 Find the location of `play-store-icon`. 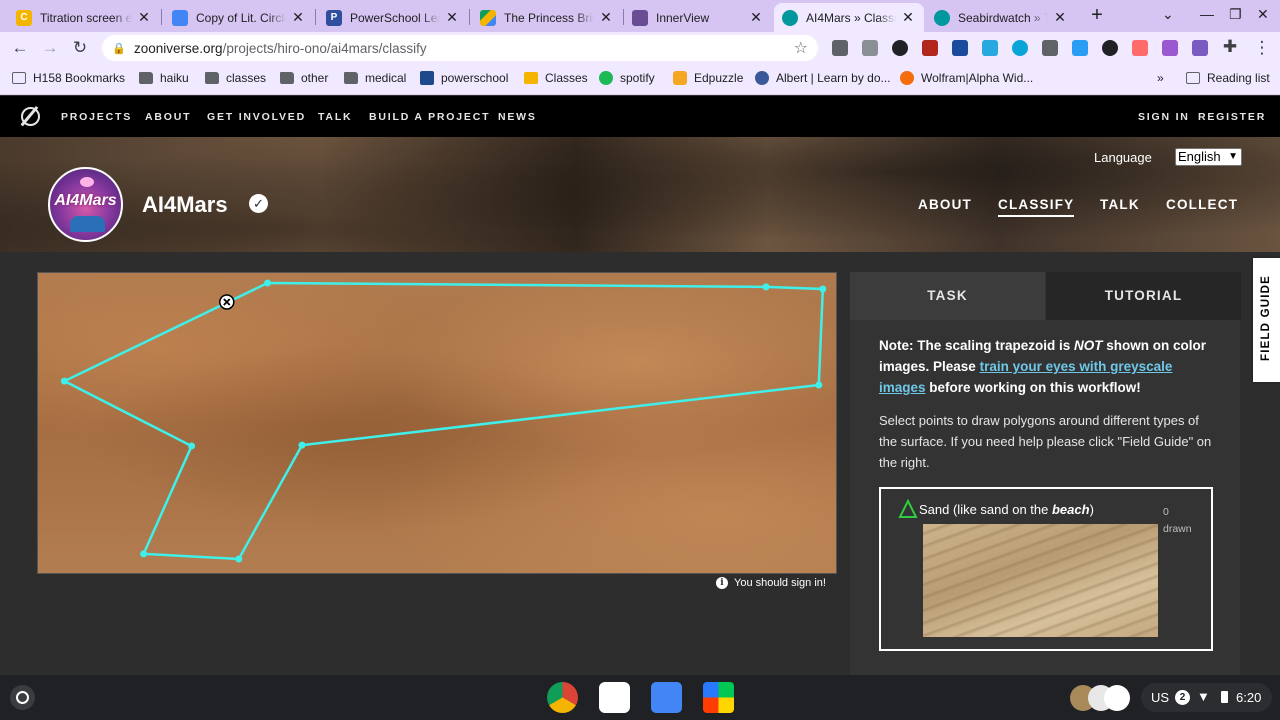

play-store-icon is located at coordinates (718, 697).